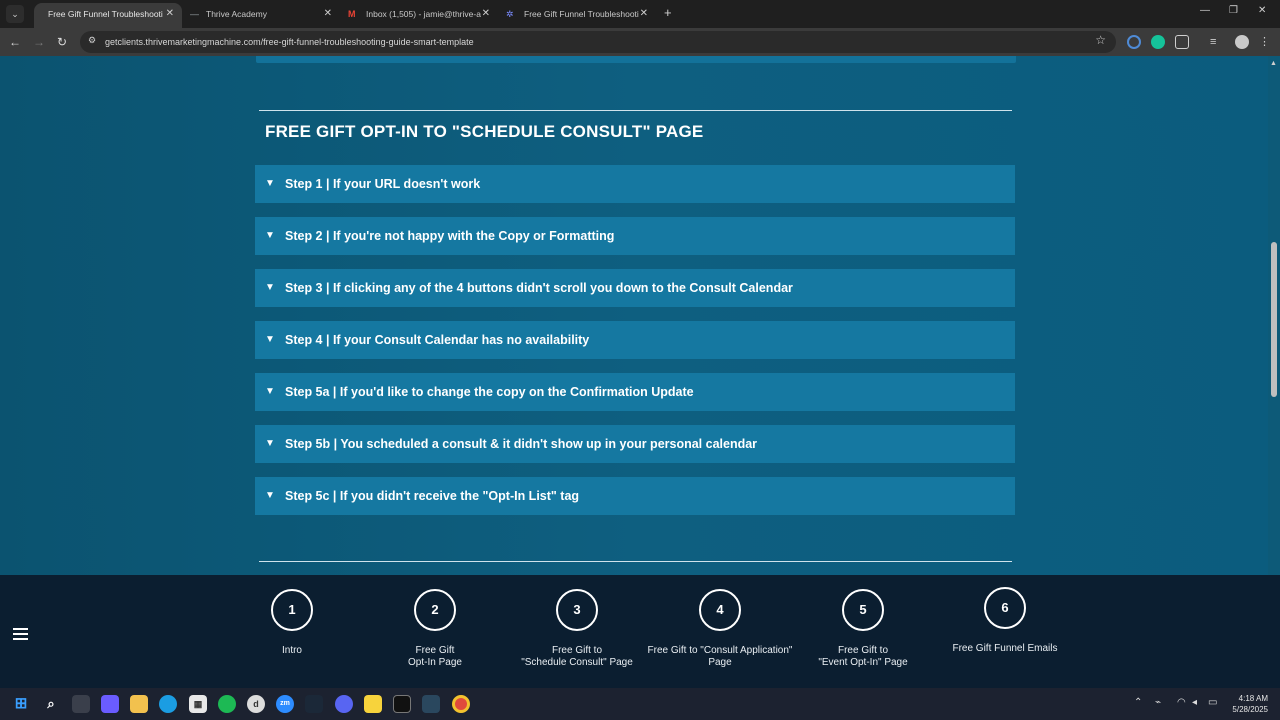 Image resolution: width=1280 pixels, height=720 pixels. Describe the element at coordinates (51, 704) in the screenshot. I see `search-icon: ⌕` at that location.